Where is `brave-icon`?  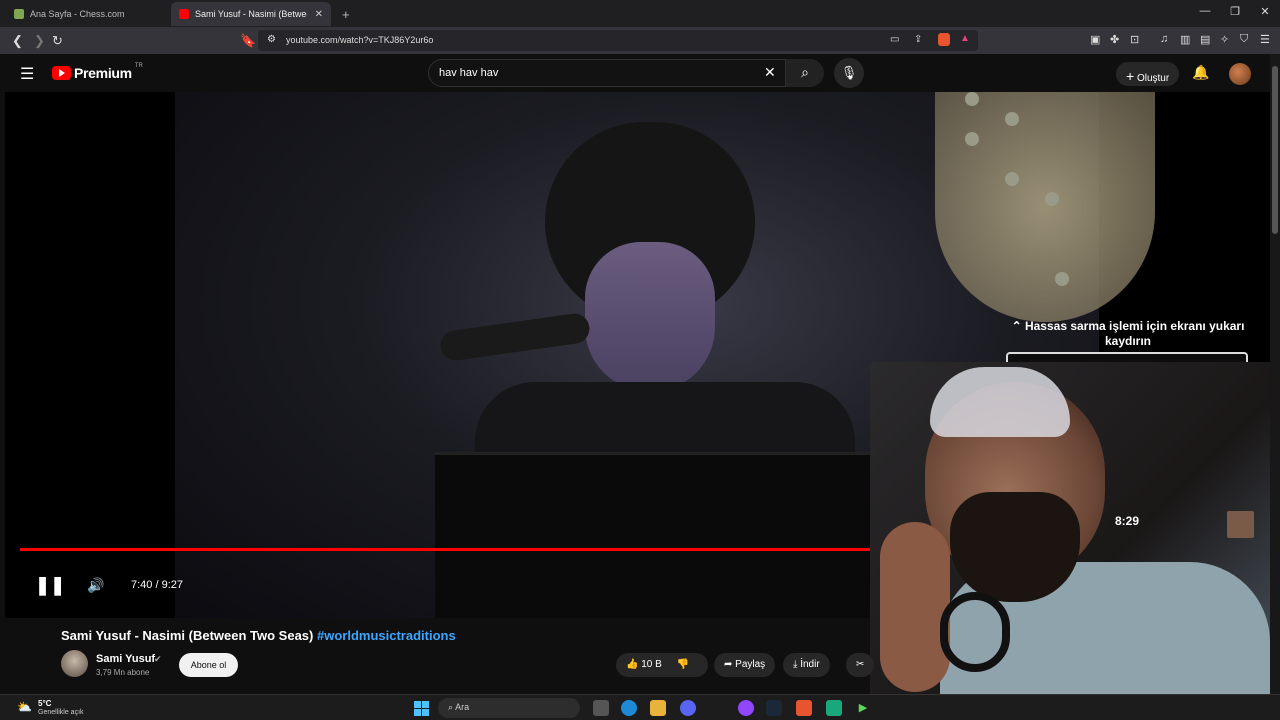
brave-icon is located at coordinates (804, 708).